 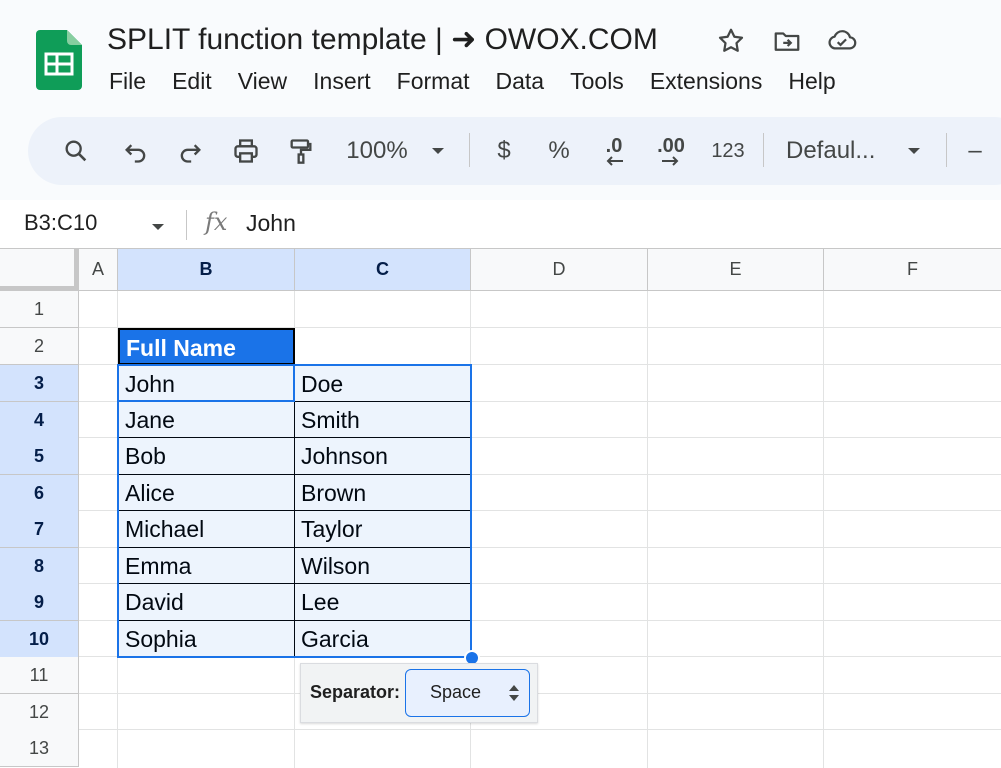 What do you see at coordinates (206, 529) in the screenshot?
I see `cell-b7: Michael` at bounding box center [206, 529].